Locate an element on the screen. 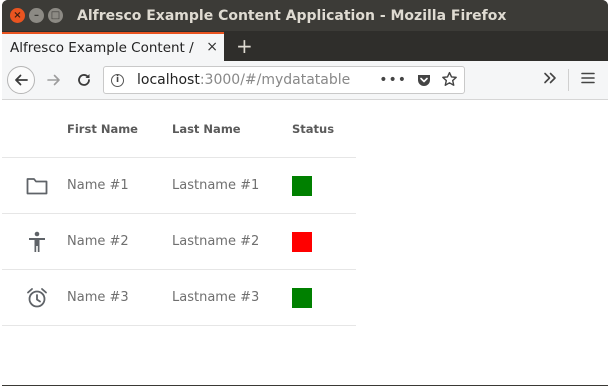 This screenshot has height=390, width=612. toolbar-separator is located at coordinates (568, 80).